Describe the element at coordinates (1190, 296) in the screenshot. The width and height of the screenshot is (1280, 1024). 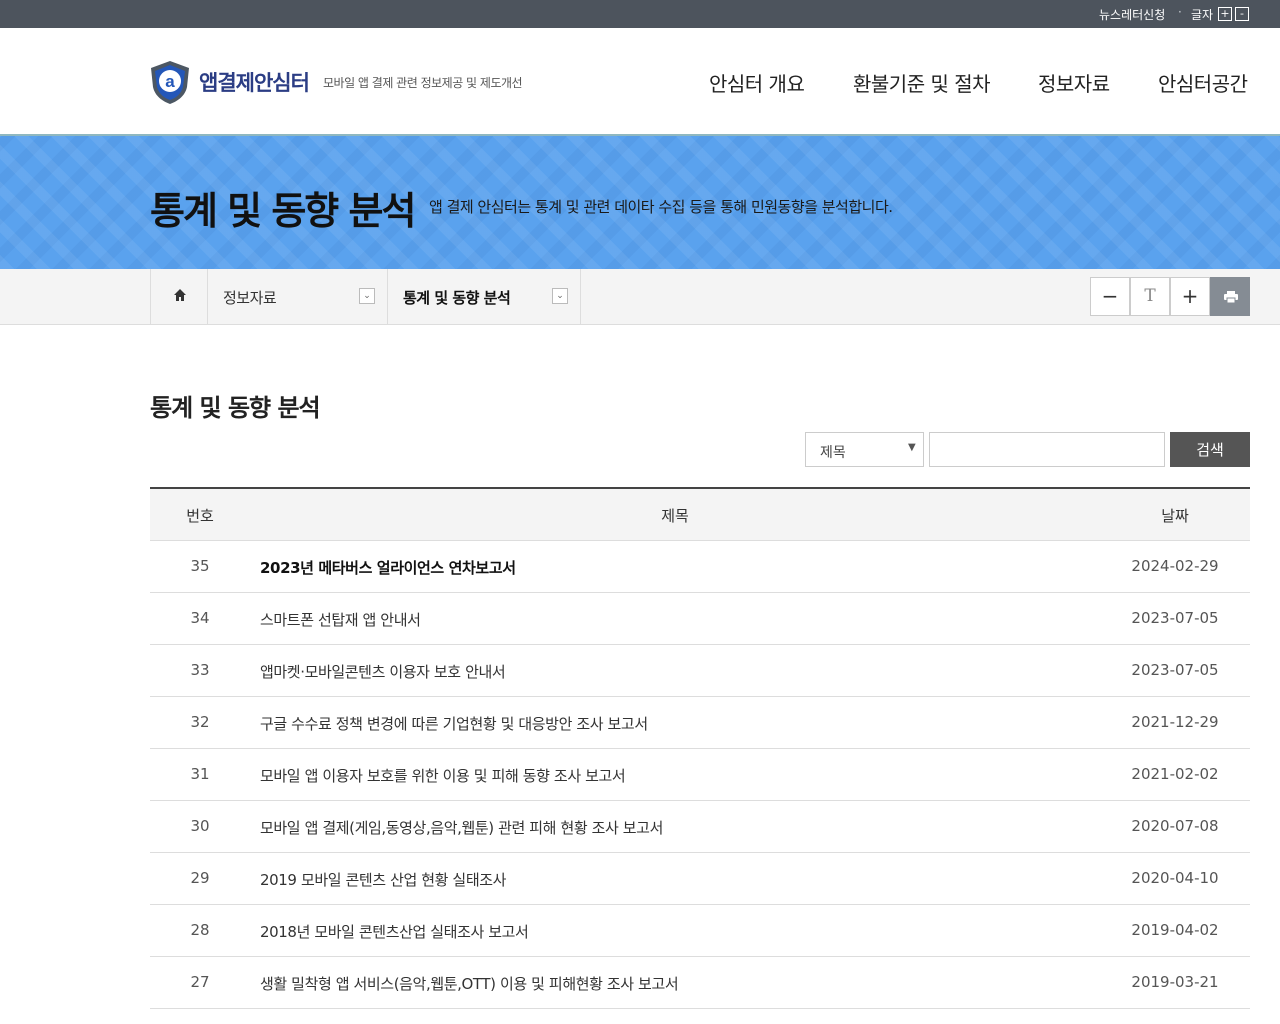
I see `zoom-in-button: +` at that location.